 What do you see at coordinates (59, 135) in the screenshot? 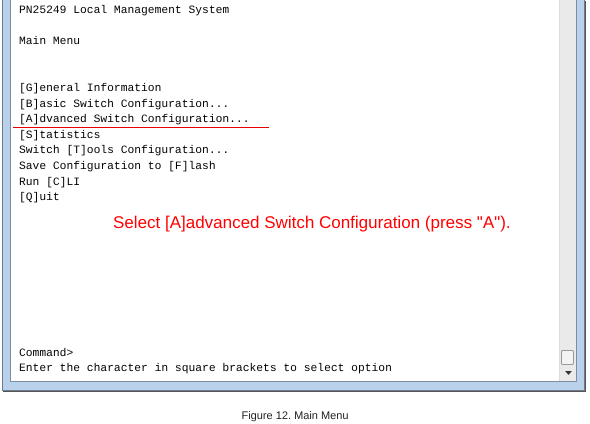
I see `menu-item: [S]tatistics` at bounding box center [59, 135].